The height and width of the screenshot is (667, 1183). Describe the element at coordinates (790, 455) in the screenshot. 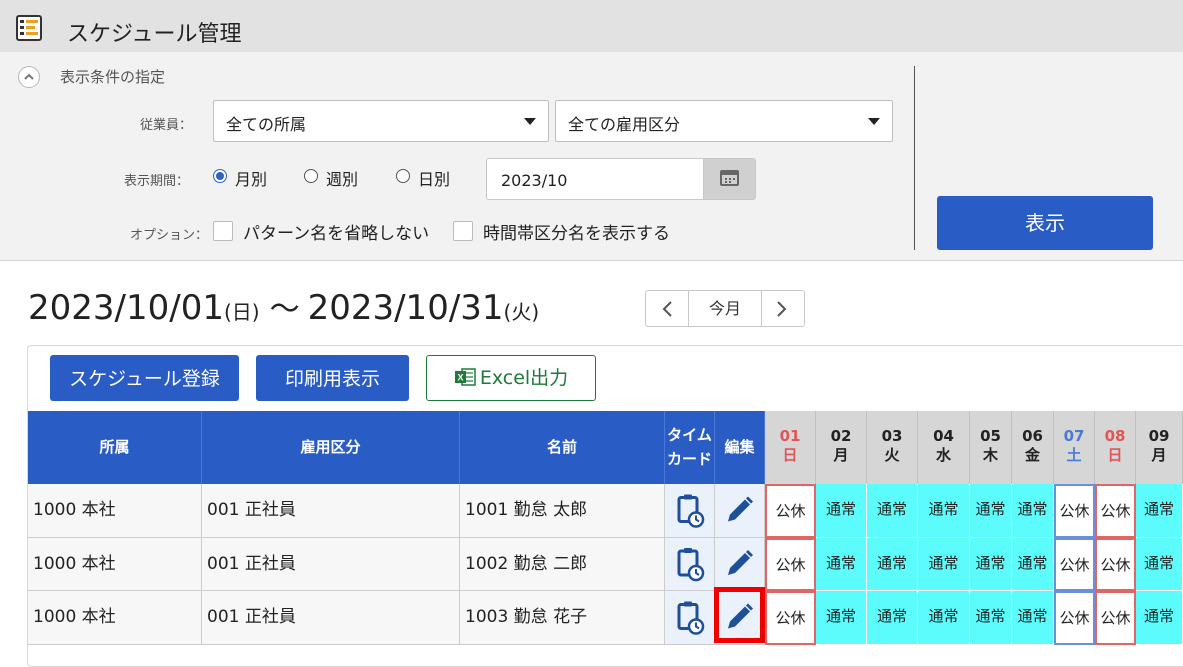

I see `day-of-week: 日` at that location.